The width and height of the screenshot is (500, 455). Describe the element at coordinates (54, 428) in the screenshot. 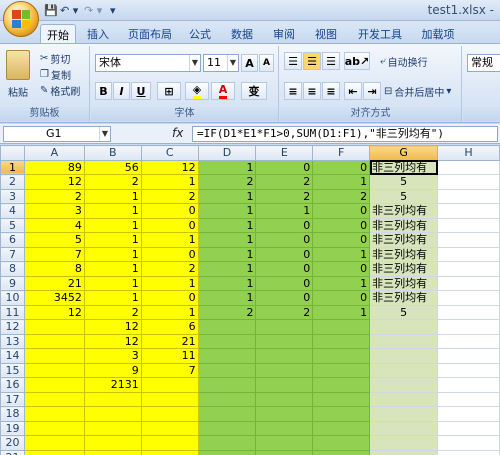

I see `cell-a19` at that location.